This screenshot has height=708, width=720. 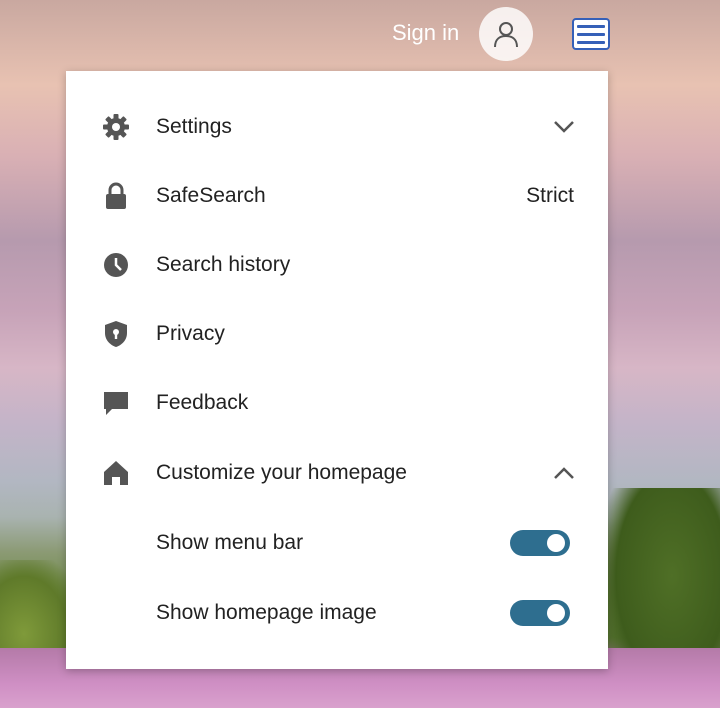 What do you see at coordinates (116, 196) in the screenshot?
I see `lock-icon` at bounding box center [116, 196].